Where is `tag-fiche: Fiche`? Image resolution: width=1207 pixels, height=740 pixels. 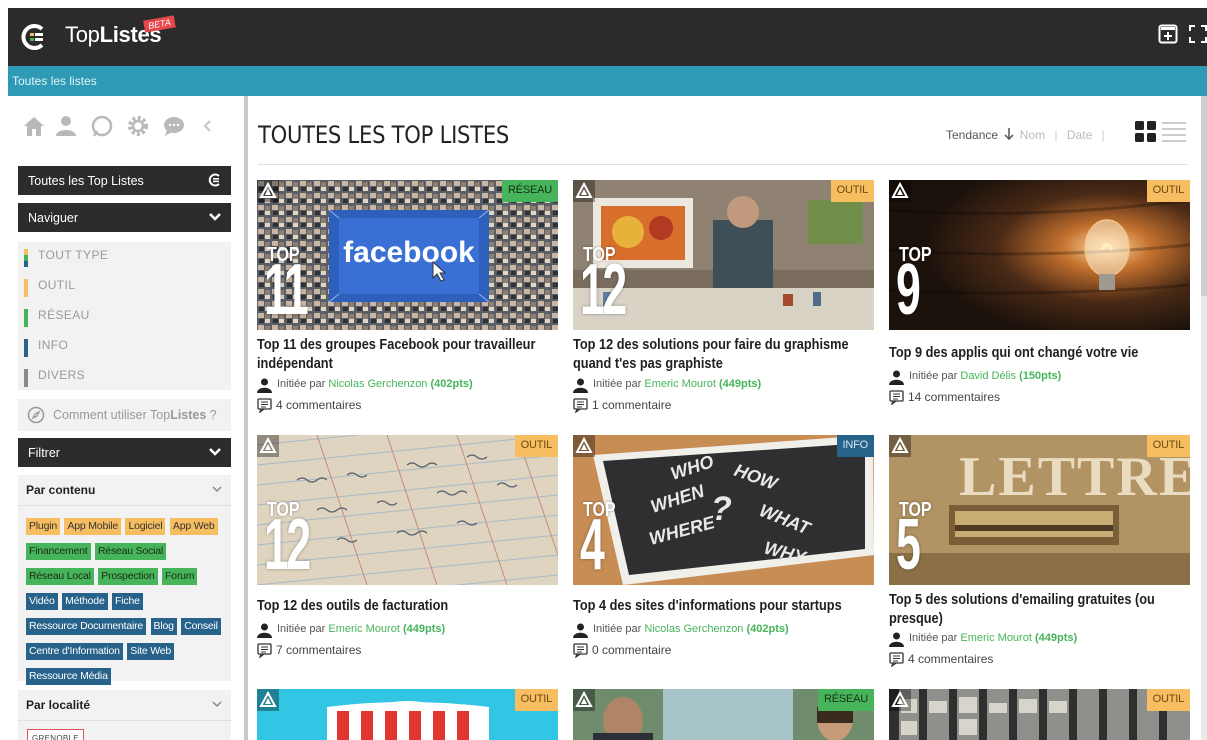
tag-fiche: Fiche is located at coordinates (127, 601).